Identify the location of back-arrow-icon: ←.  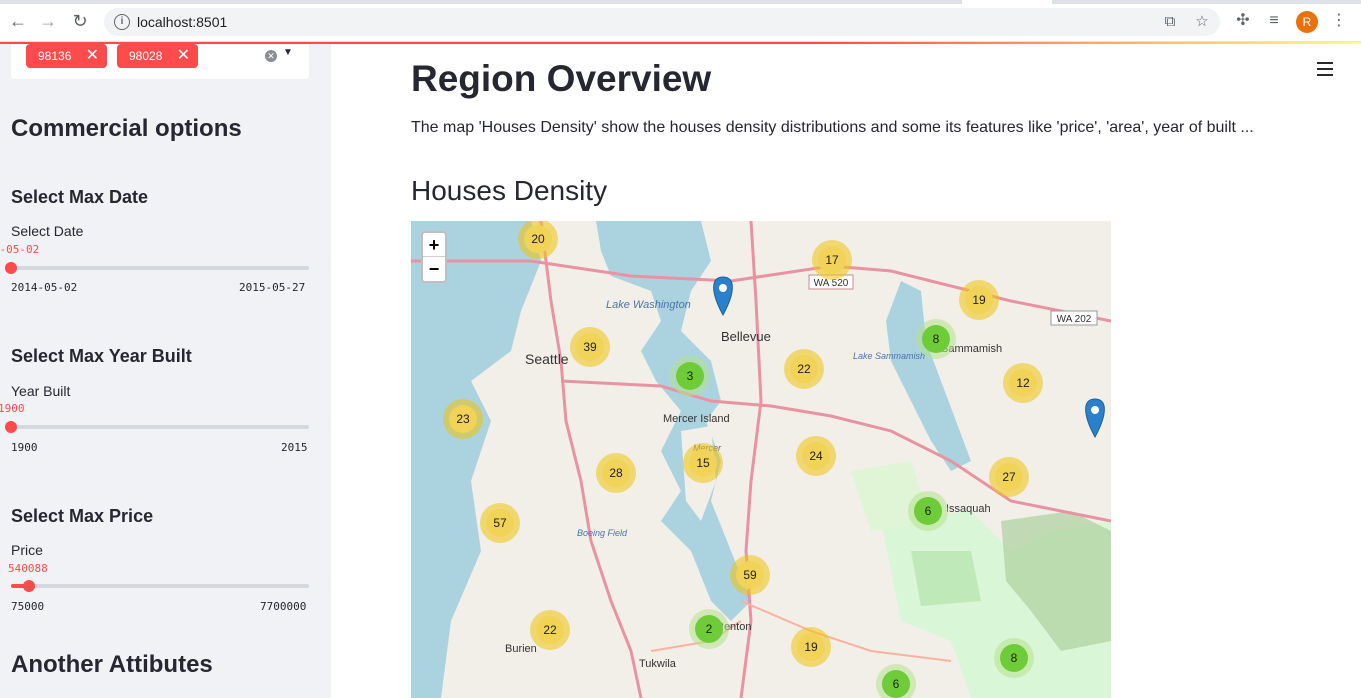
(18, 21).